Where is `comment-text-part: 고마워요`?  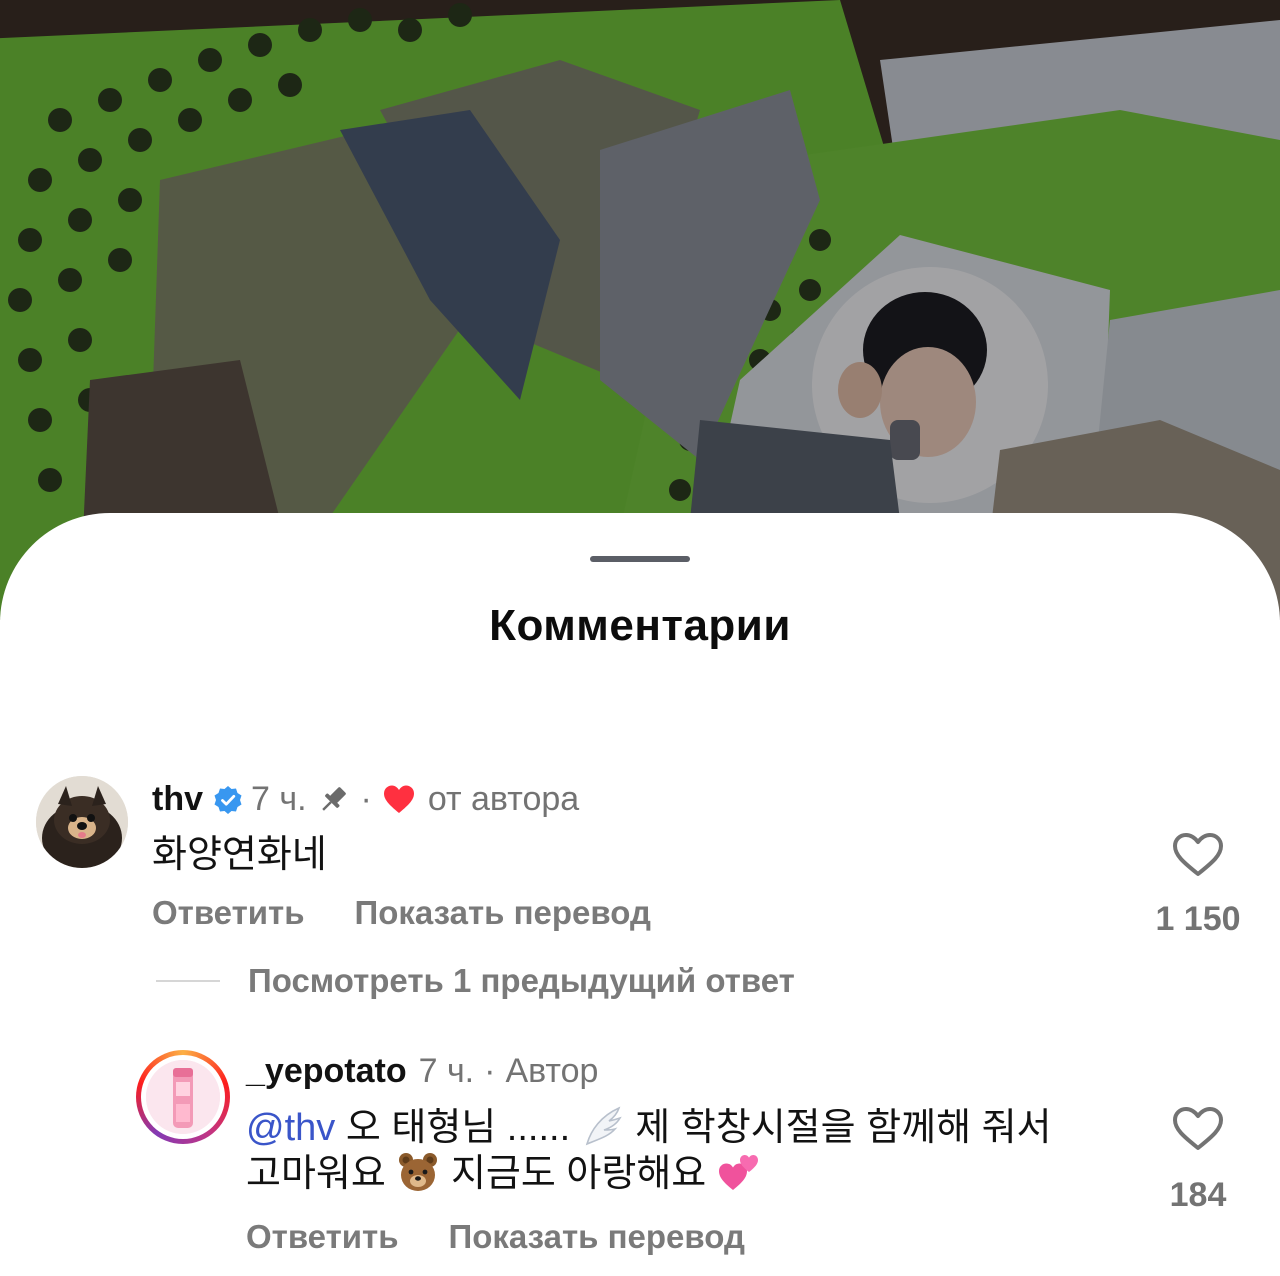
comment-text-part: 고마워요 is located at coordinates (316, 1174).